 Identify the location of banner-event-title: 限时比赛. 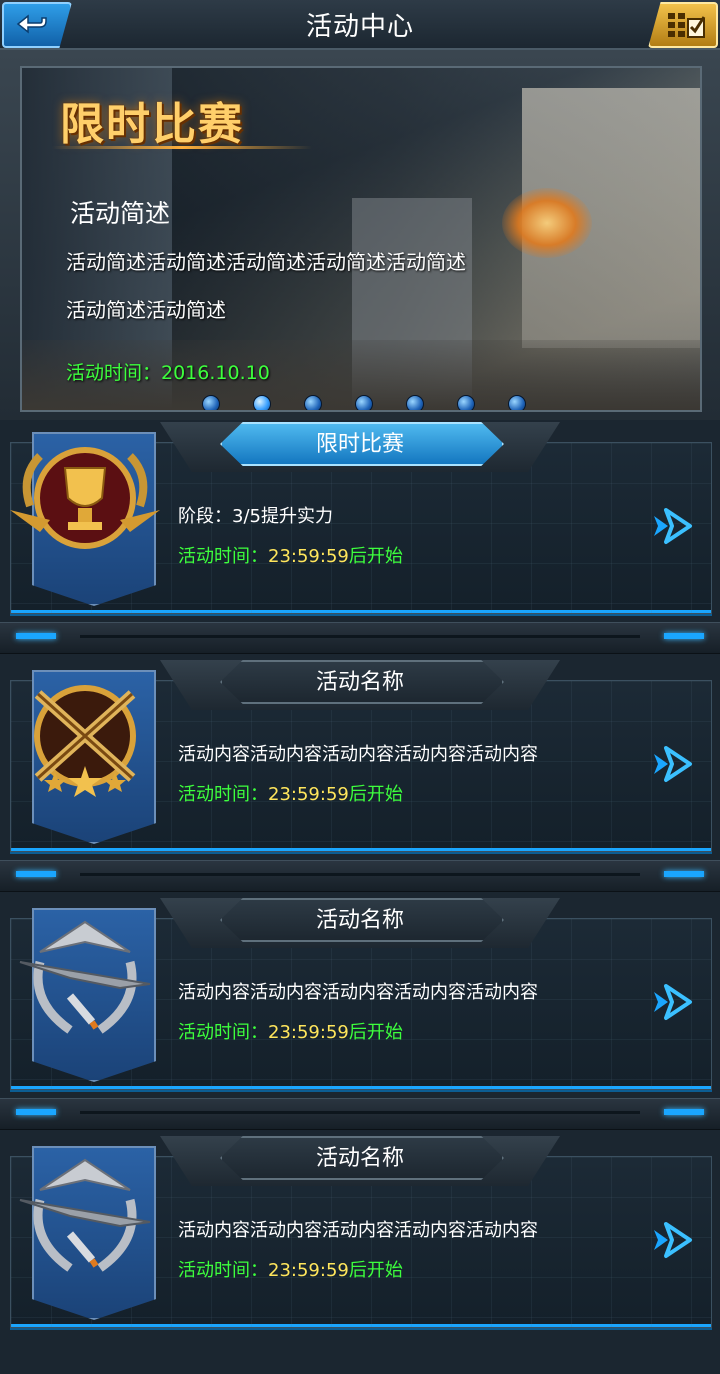
(152, 124).